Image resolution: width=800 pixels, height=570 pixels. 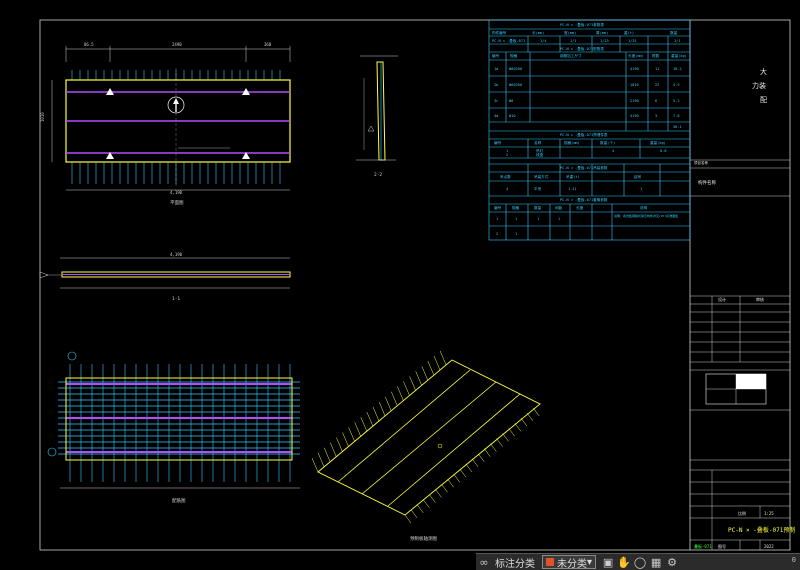 What do you see at coordinates (538, 142) in the screenshot?
I see `t3-h1: 名称` at bounding box center [538, 142].